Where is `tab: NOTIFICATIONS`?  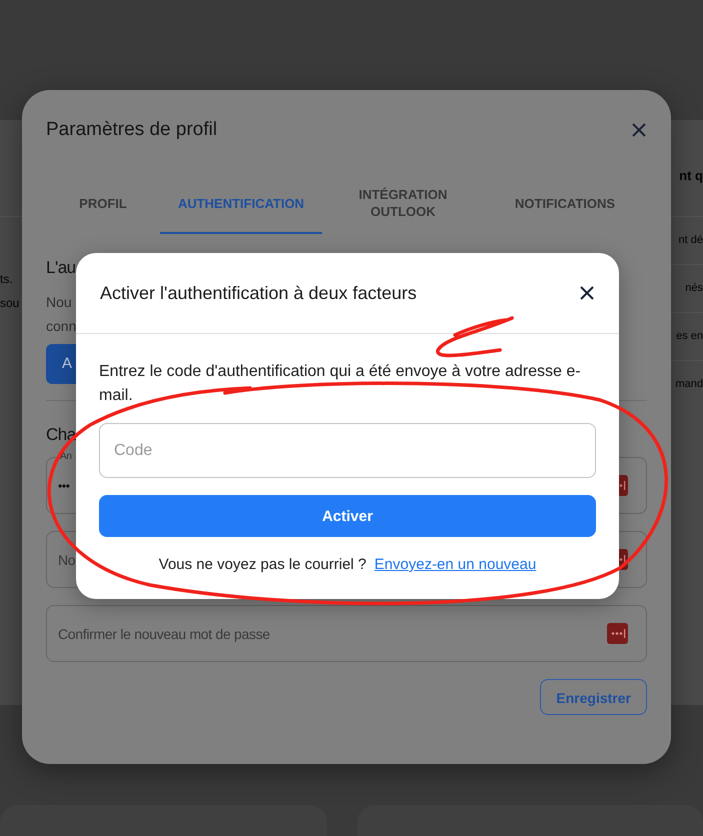 tab: NOTIFICATIONS is located at coordinates (565, 204).